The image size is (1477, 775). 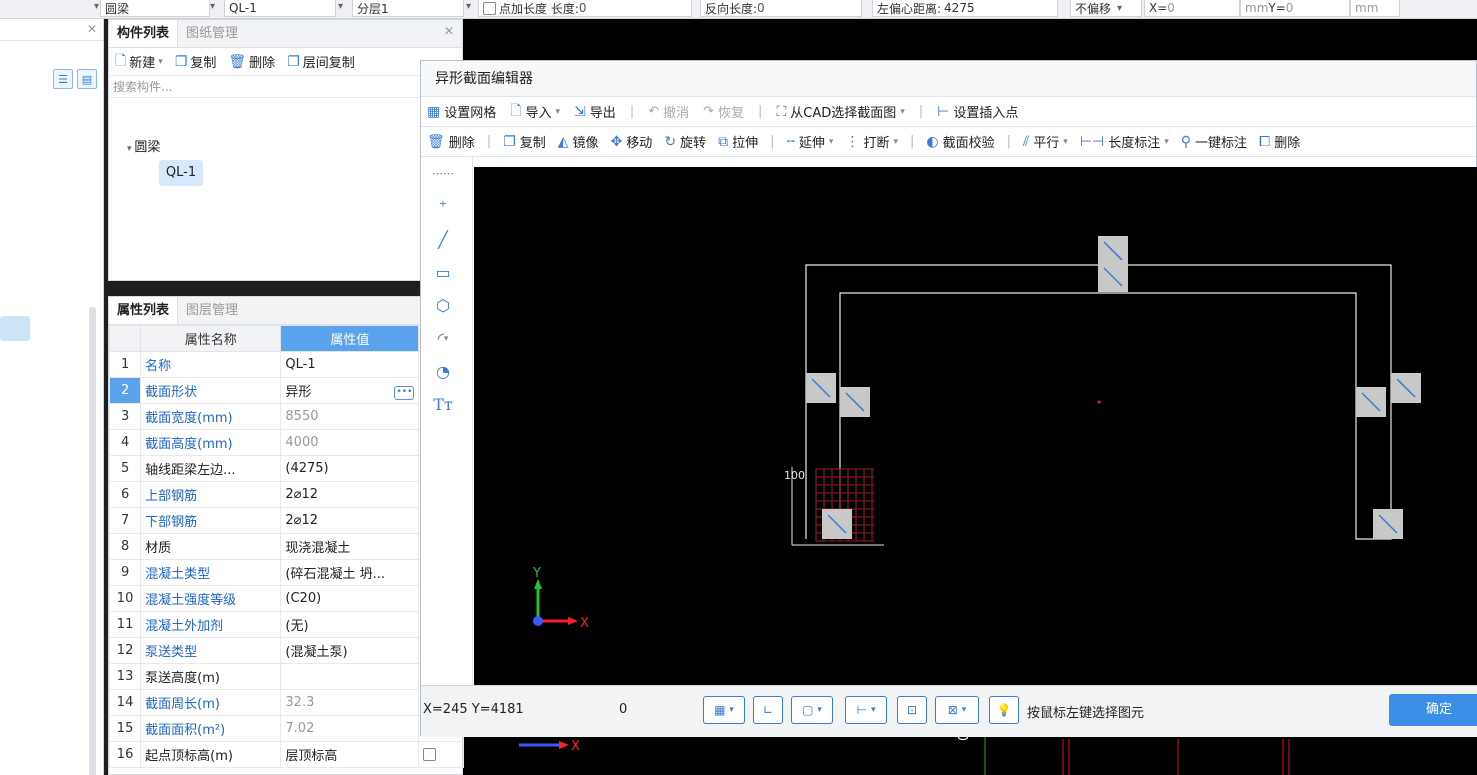 What do you see at coordinates (280, 8) in the screenshot?
I see `component-select: QL-1` at bounding box center [280, 8].